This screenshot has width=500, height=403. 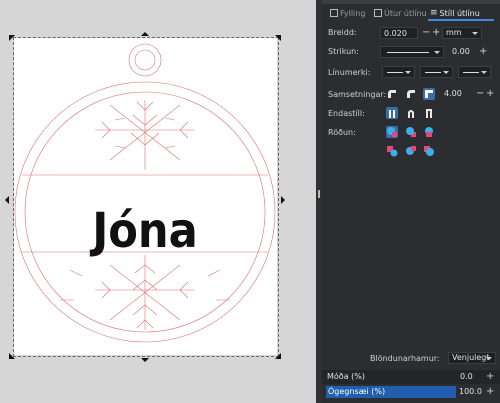 I want to click on width-increment-button: +, so click(x=436, y=33).